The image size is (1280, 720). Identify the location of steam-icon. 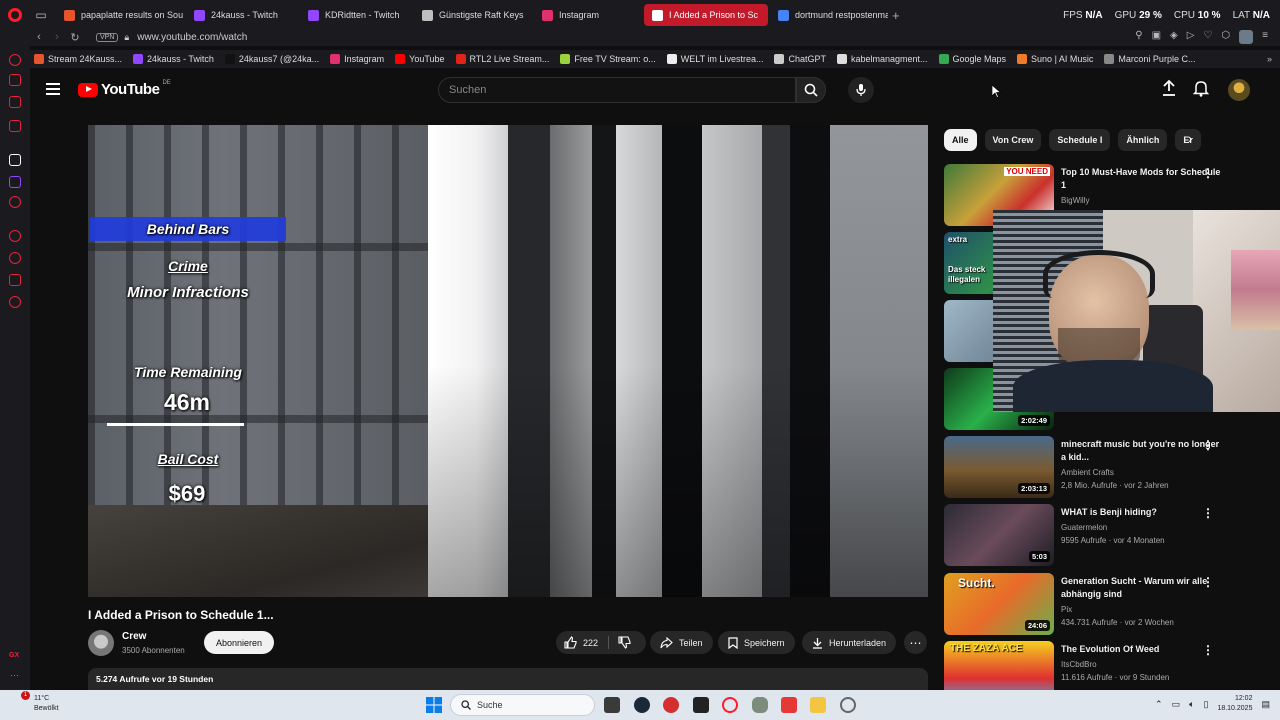
(642, 705).